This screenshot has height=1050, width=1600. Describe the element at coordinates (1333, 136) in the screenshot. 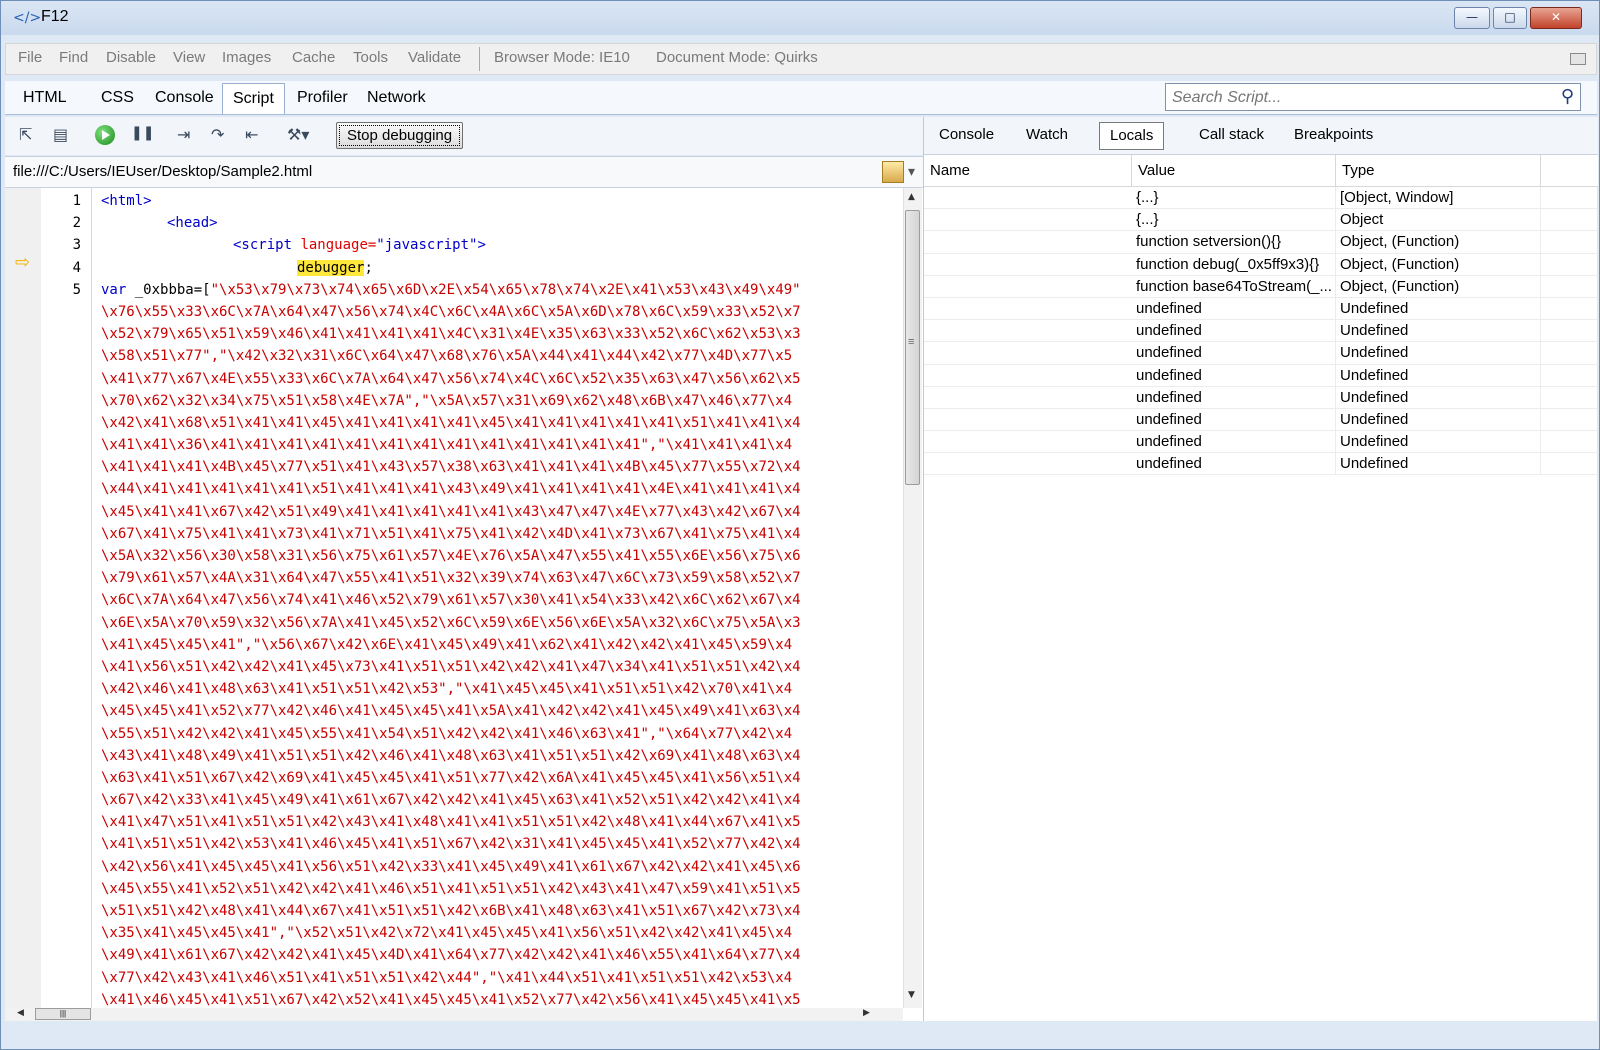

I see `tab-breakpoints: Breakpoints` at that location.